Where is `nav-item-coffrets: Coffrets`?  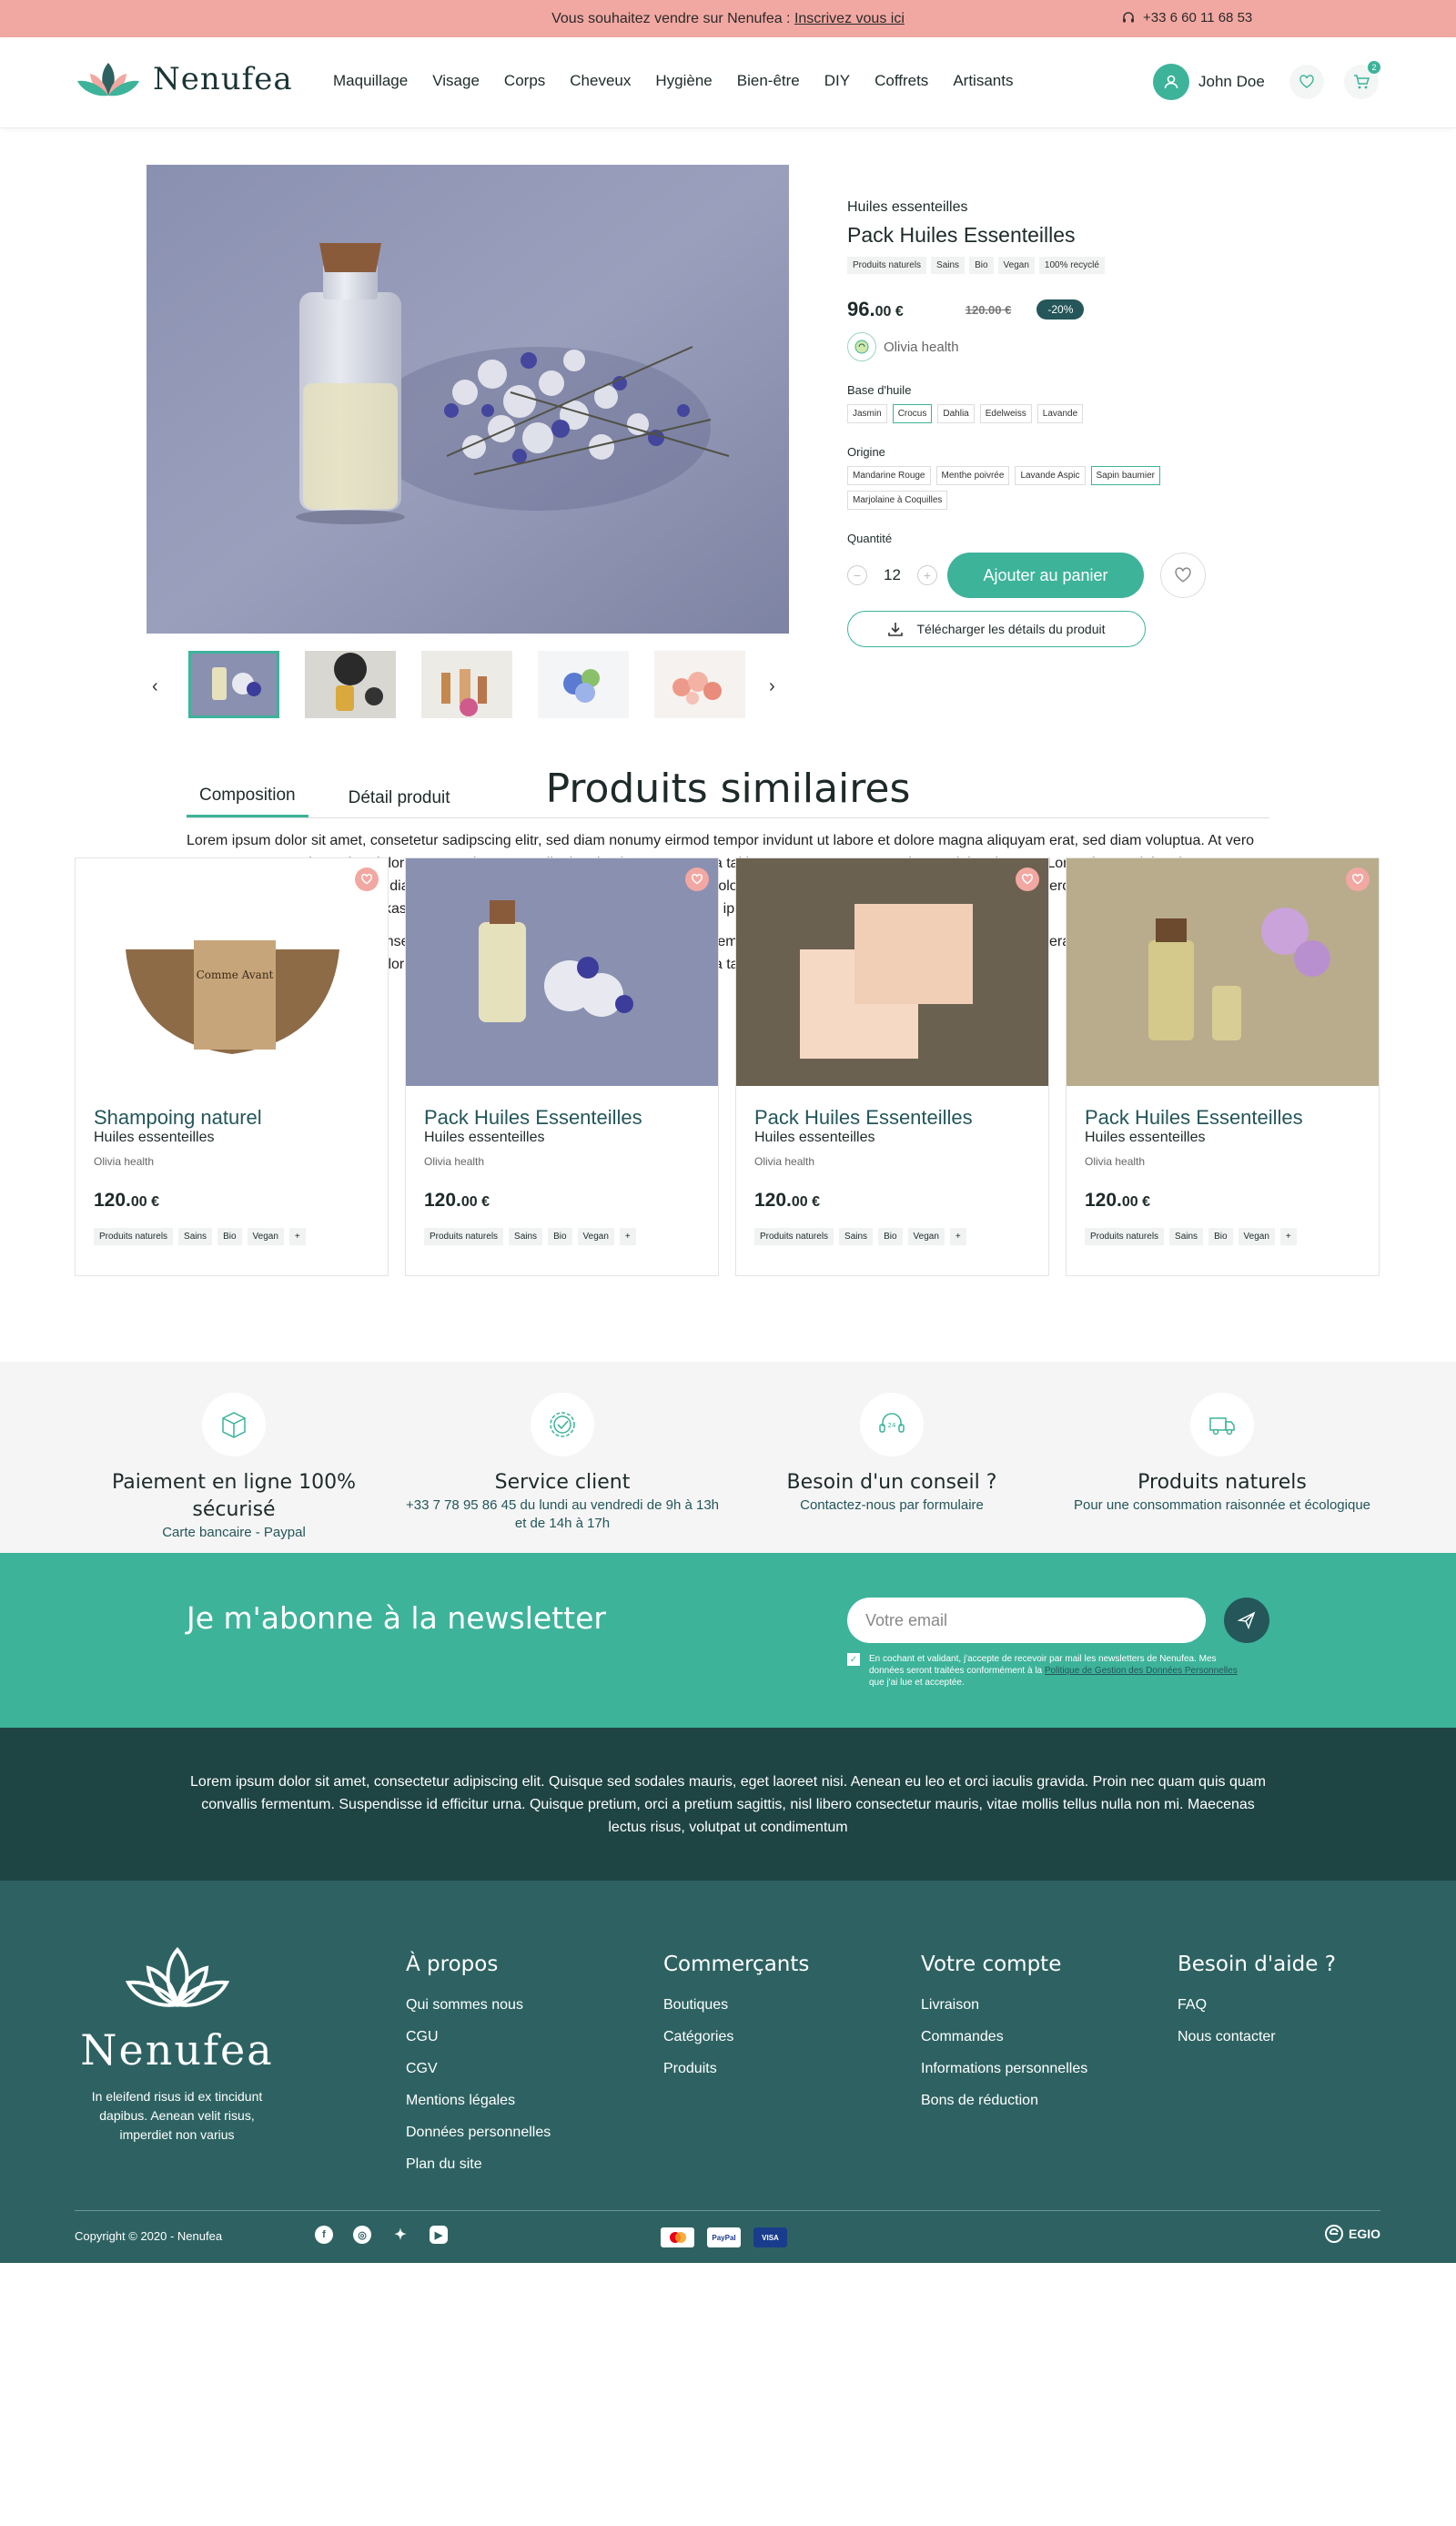 nav-item-coffrets: Coffrets is located at coordinates (902, 81).